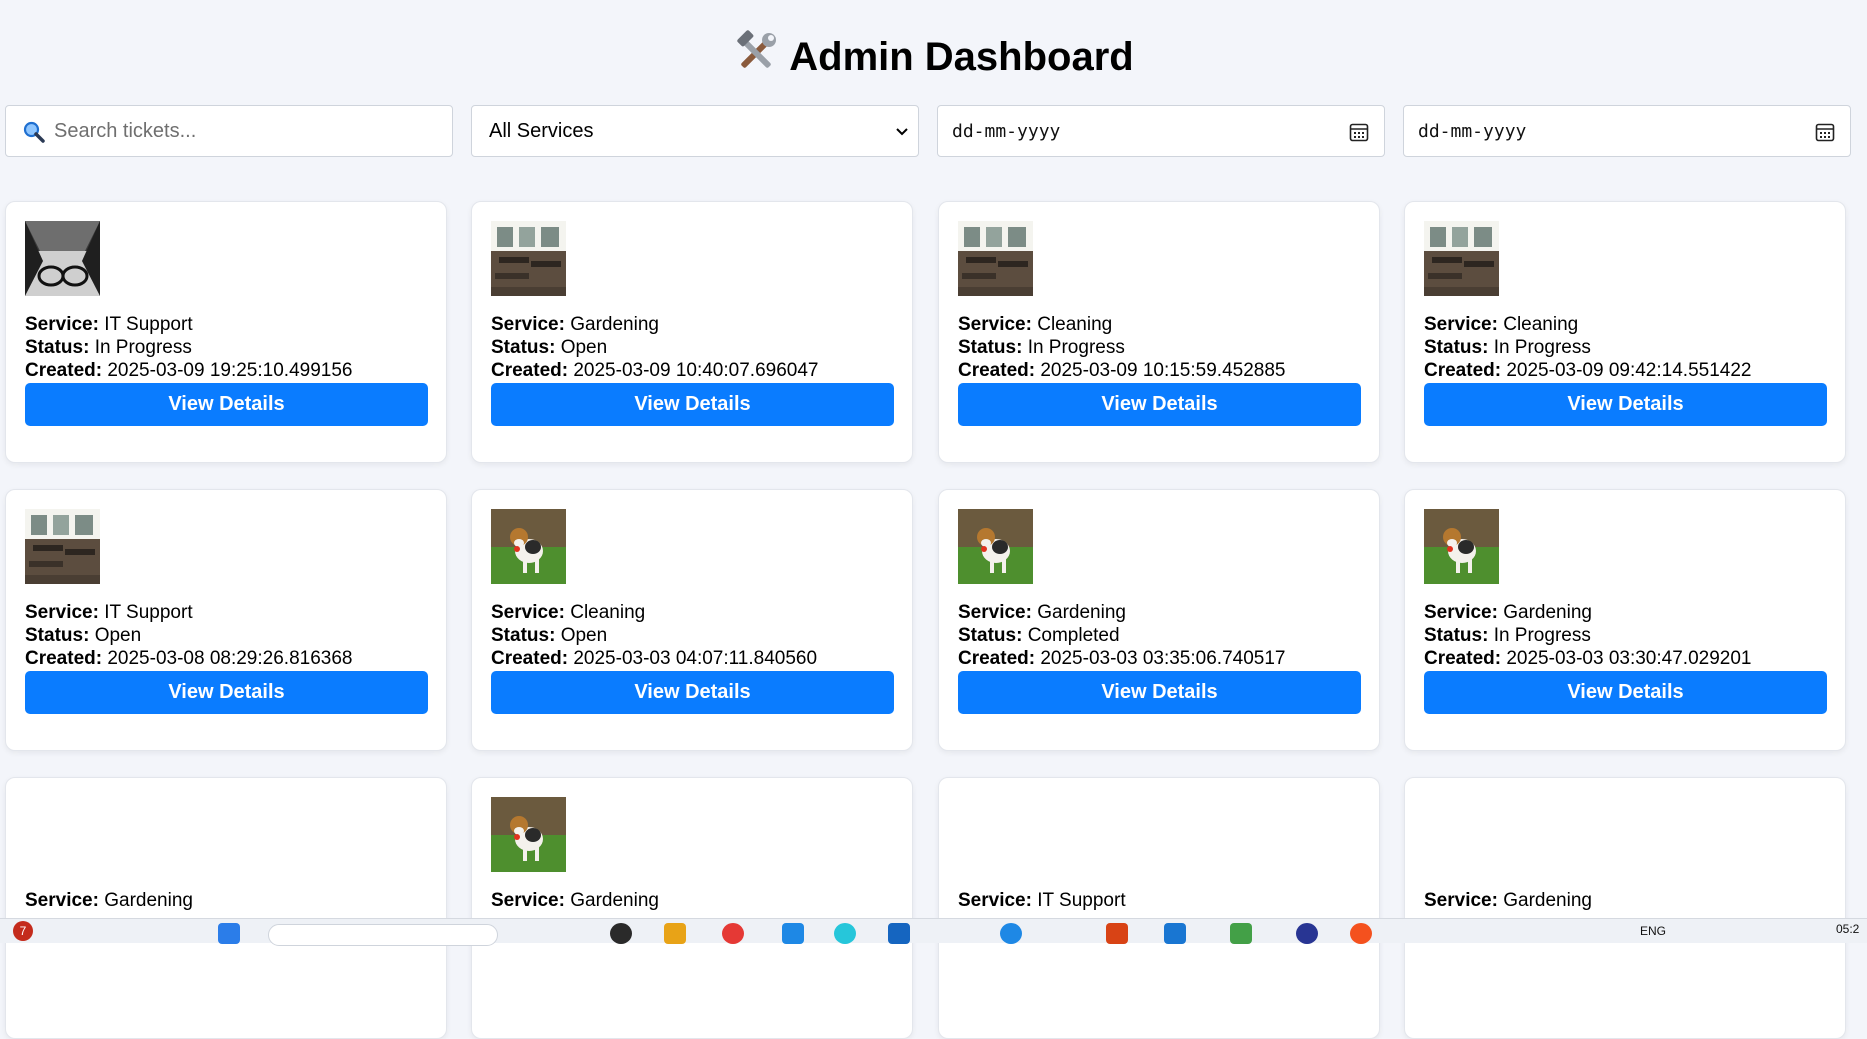 This screenshot has height=1039, width=1867. Describe the element at coordinates (23, 931) in the screenshot. I see `notification-badge: 7` at that location.